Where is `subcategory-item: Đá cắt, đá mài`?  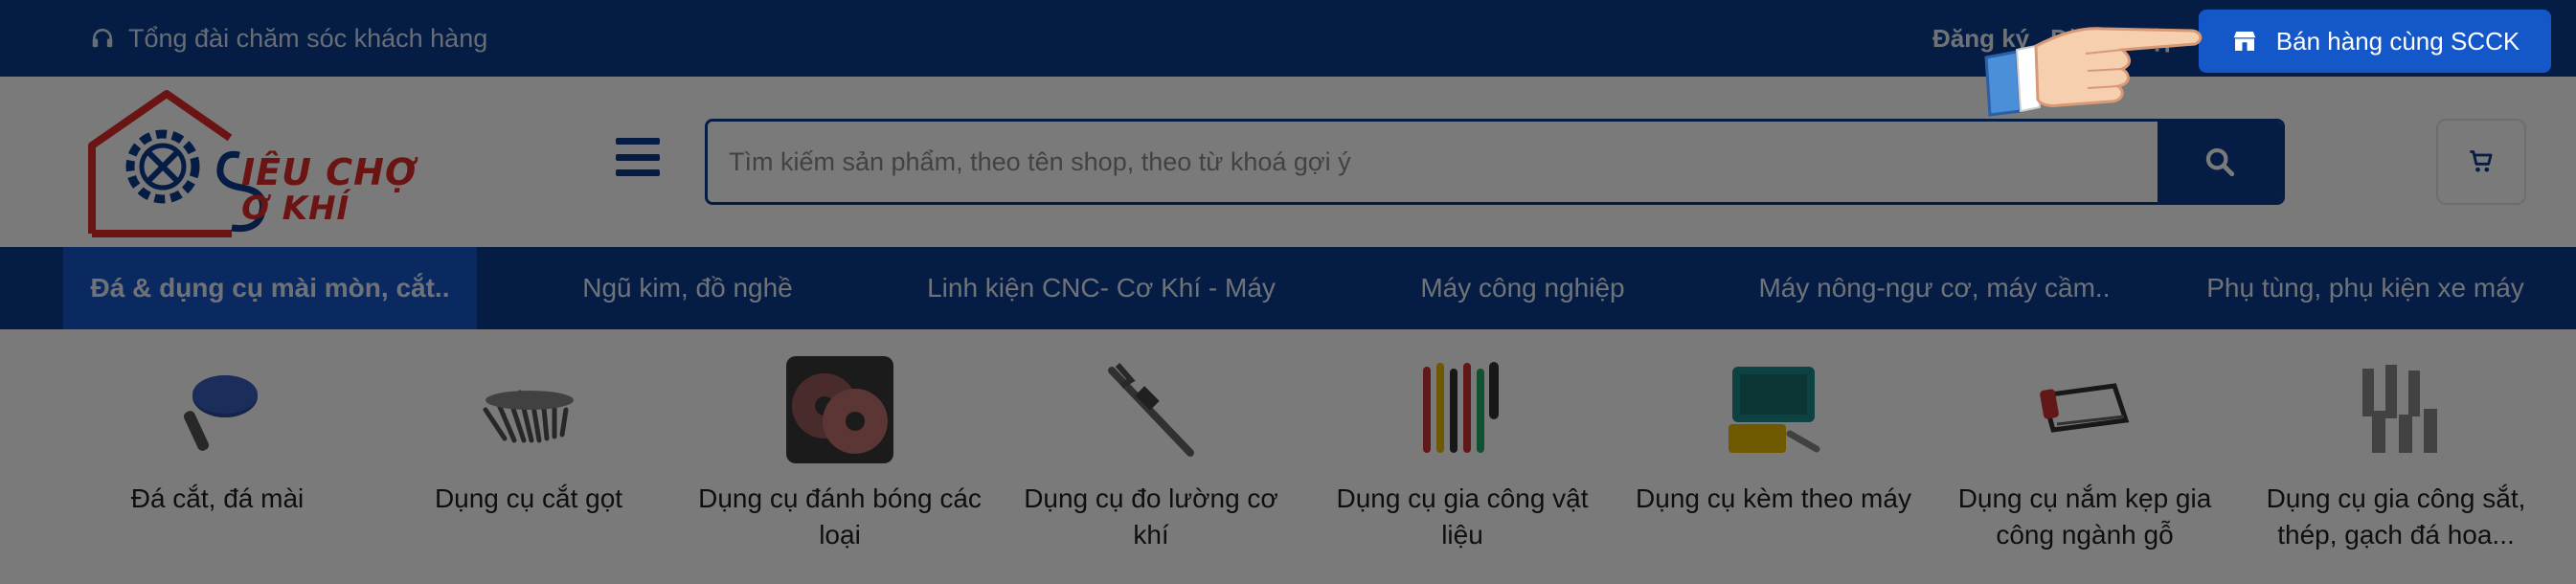 subcategory-item: Đá cắt, đá mài is located at coordinates (217, 435).